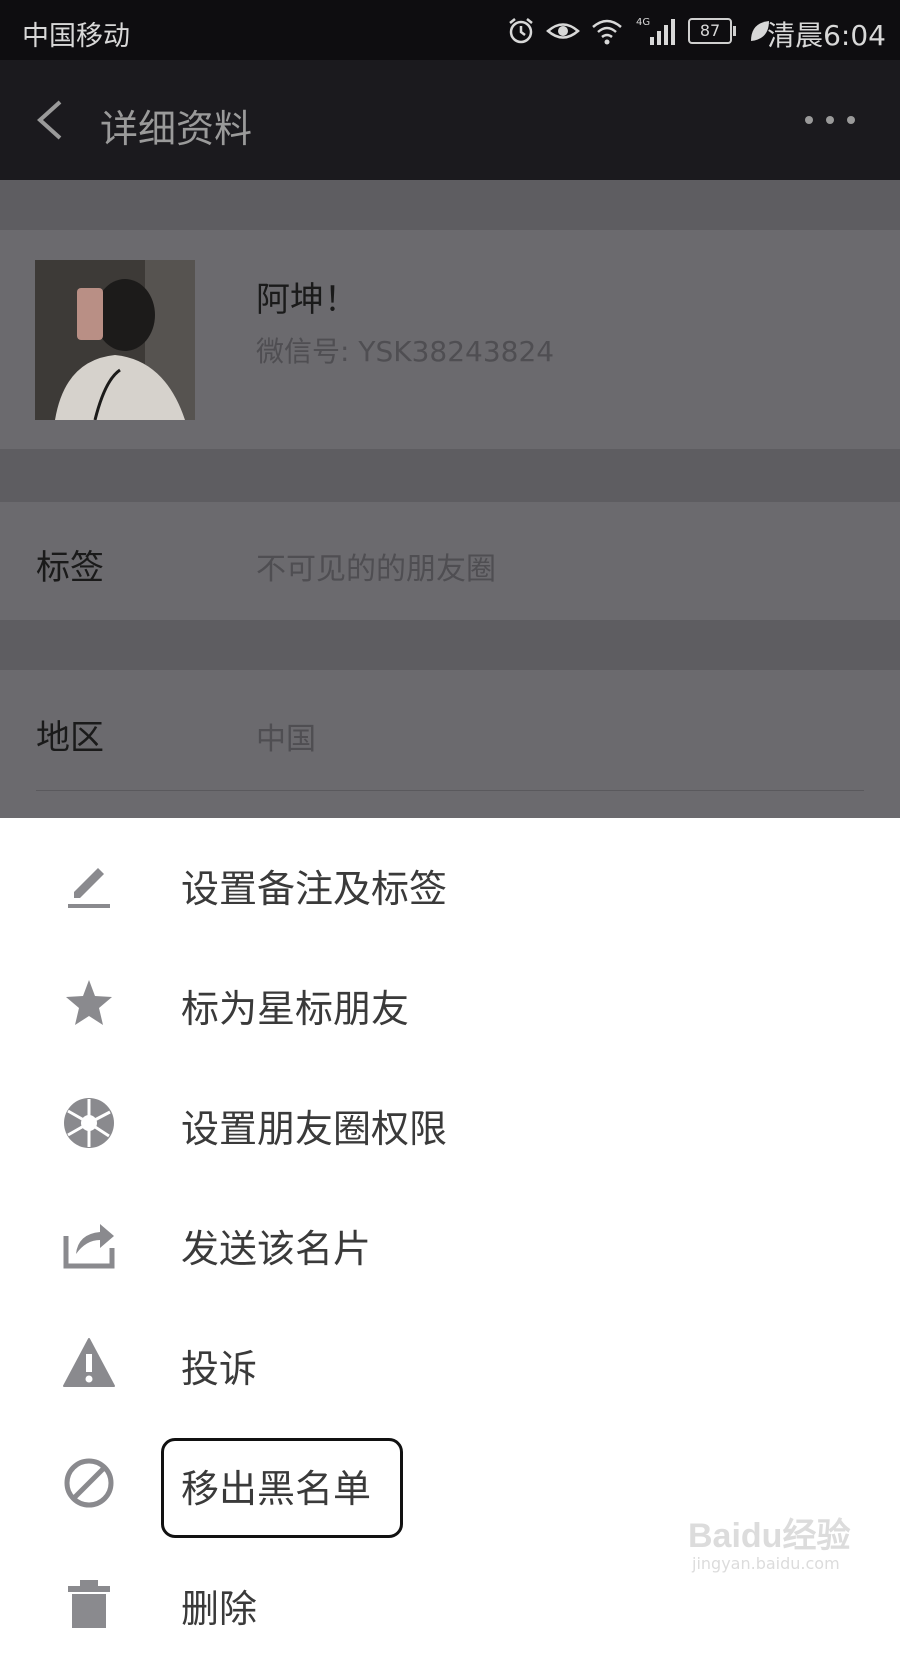  I want to click on page-title: 详细资料, so click(176, 129).